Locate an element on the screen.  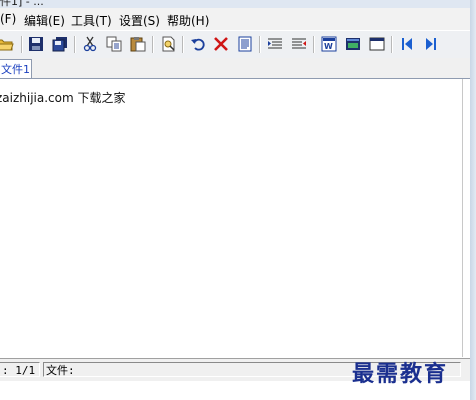
open-folder-icon is located at coordinates (7, 44).